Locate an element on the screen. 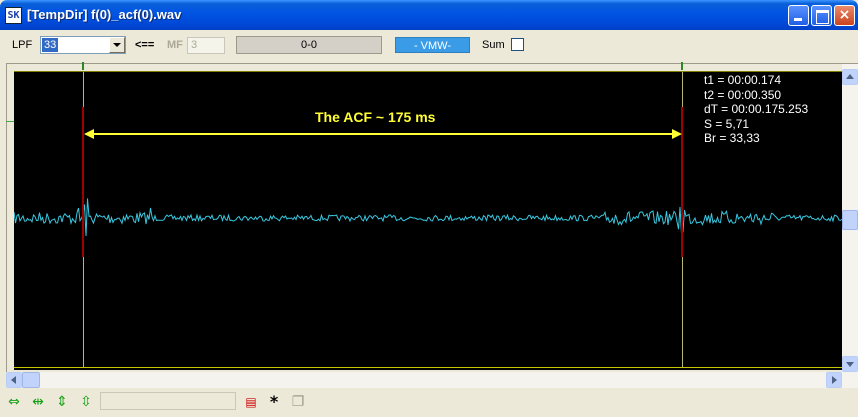  title-bar: SK [TempDir] f(0)_acf(0).wav × is located at coordinates (429, 15).